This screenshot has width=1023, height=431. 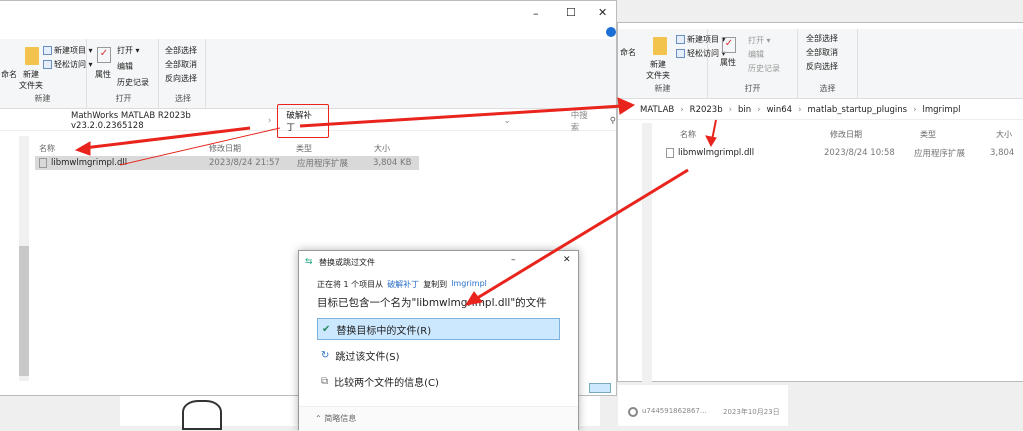 I want to click on arrow-to-right-folder, so click(x=461, y=116).